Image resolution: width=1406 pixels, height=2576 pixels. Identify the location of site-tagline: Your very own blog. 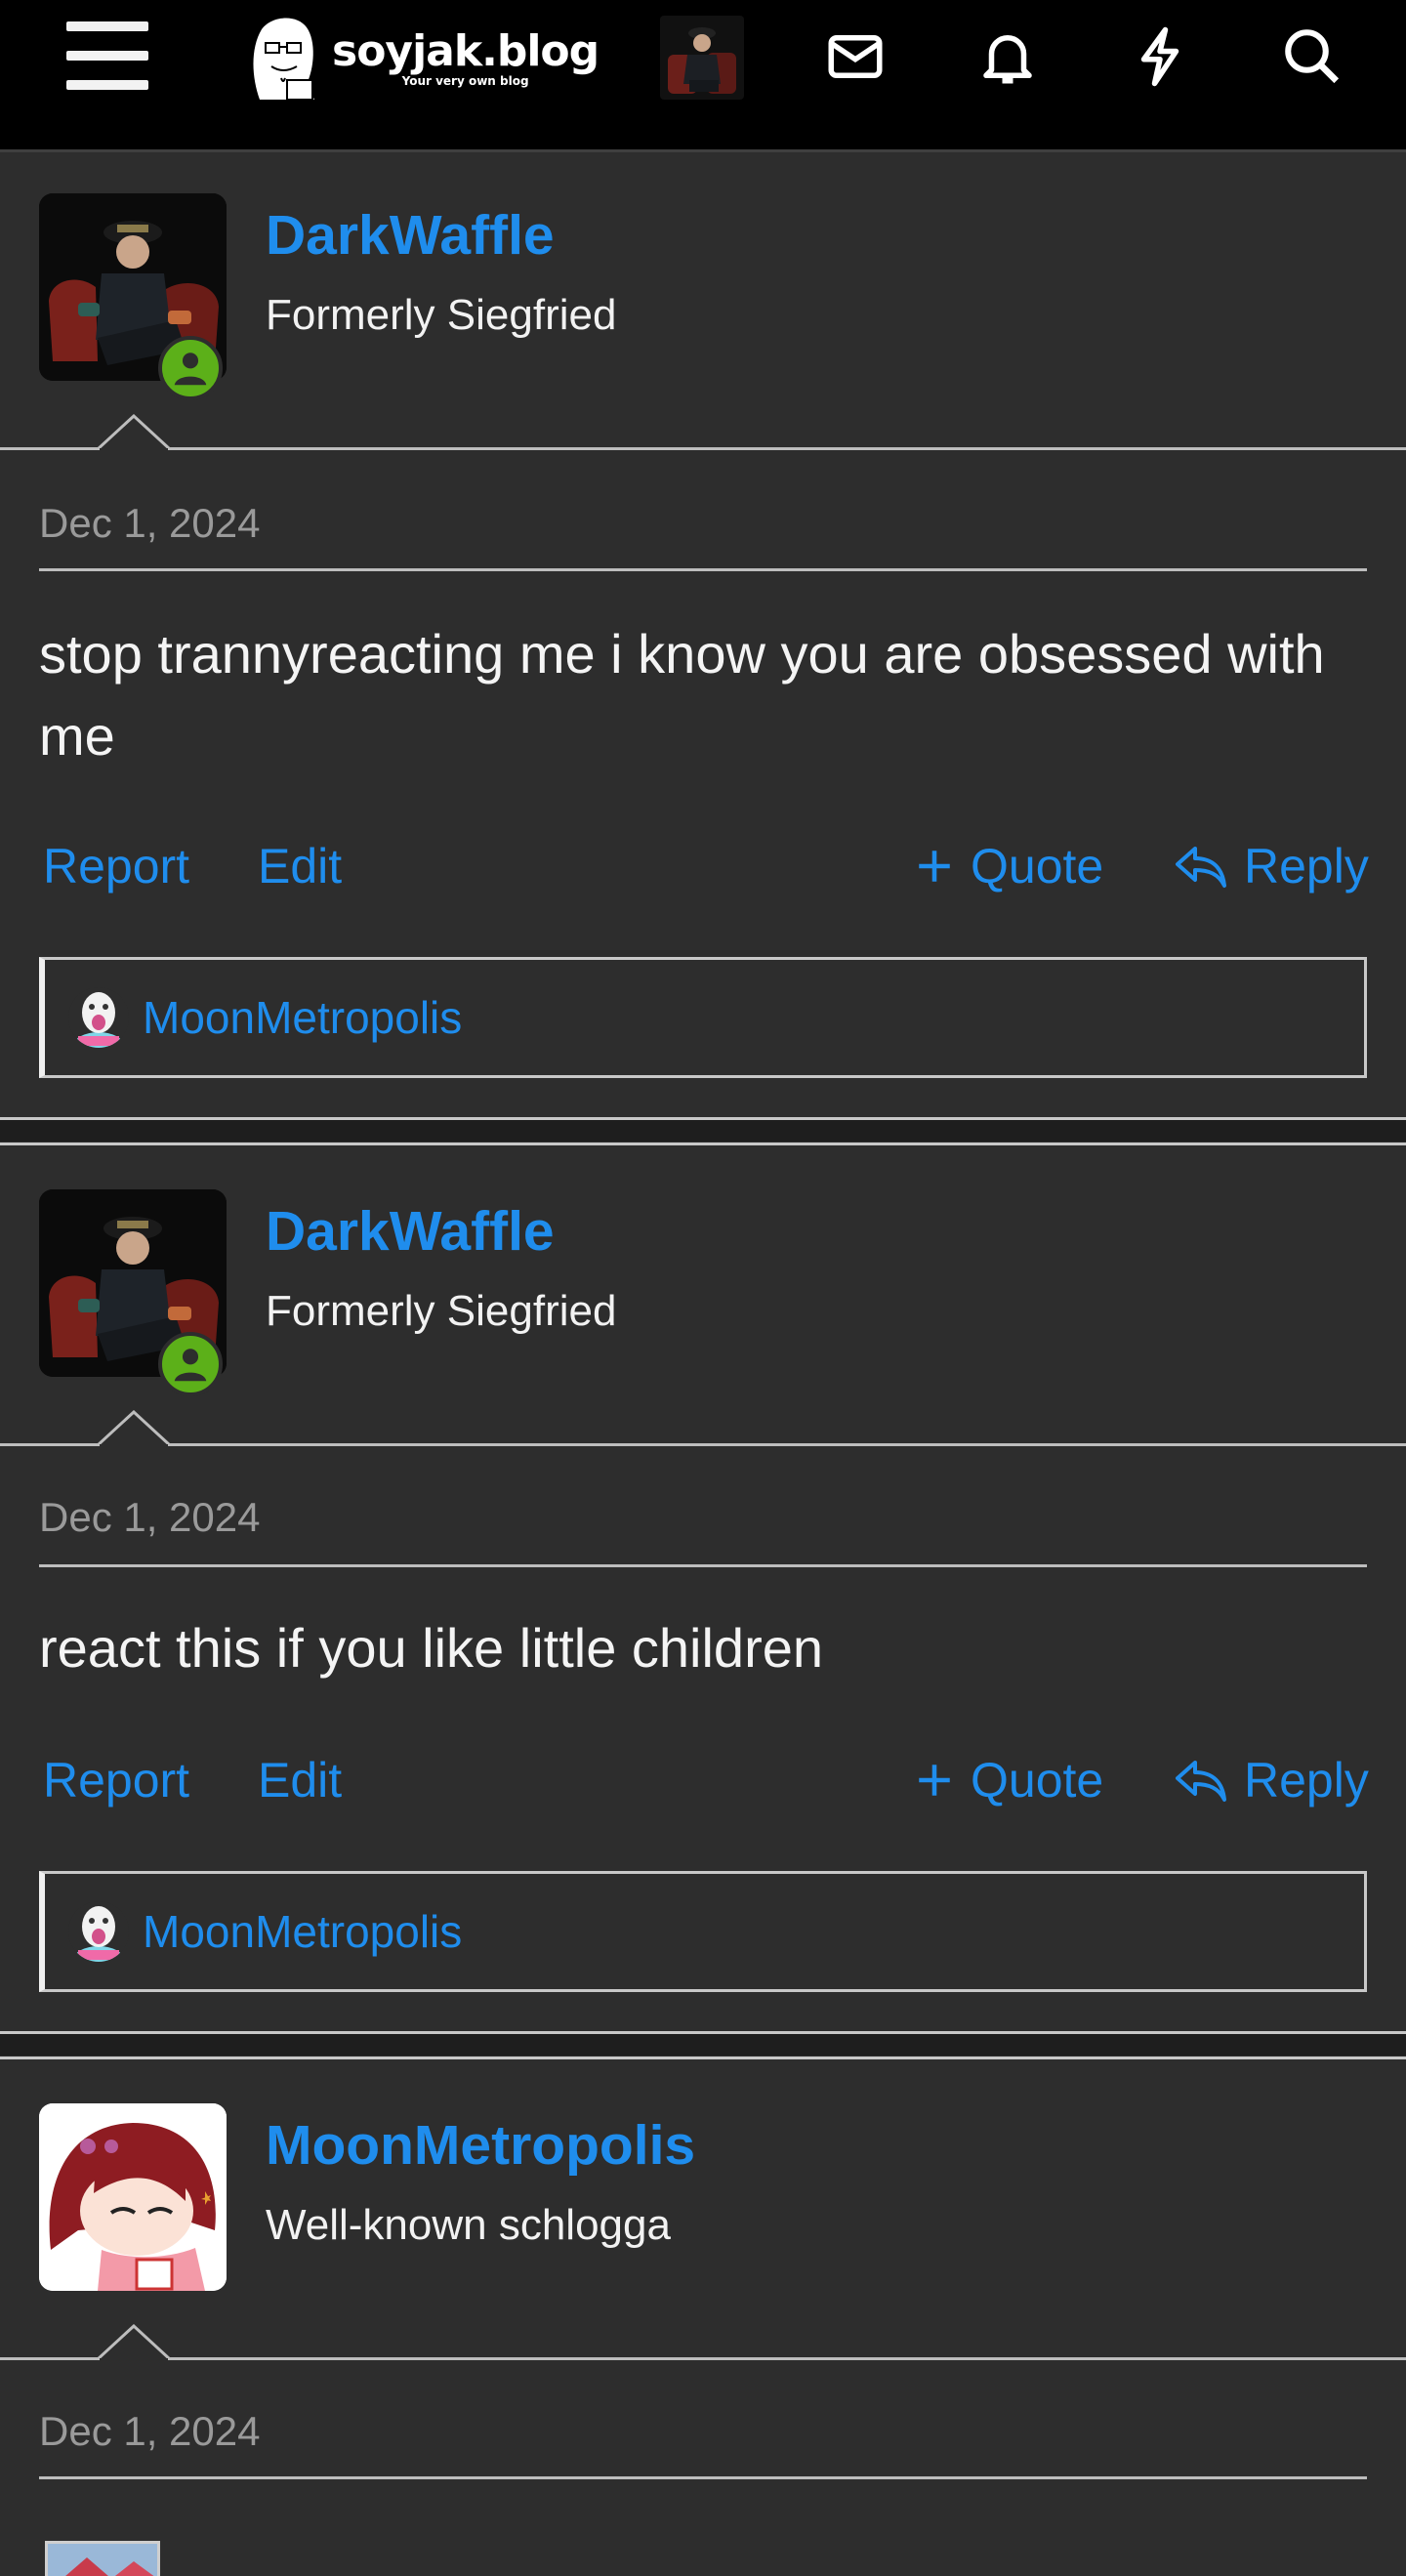
(465, 80).